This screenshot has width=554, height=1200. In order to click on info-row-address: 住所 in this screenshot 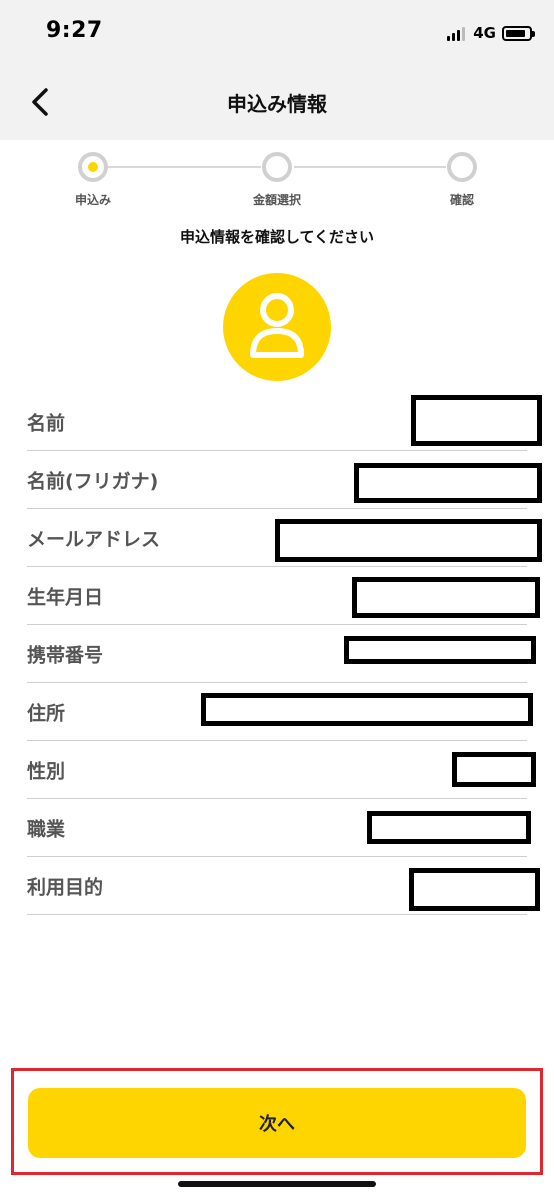, I will do `click(280, 712)`.